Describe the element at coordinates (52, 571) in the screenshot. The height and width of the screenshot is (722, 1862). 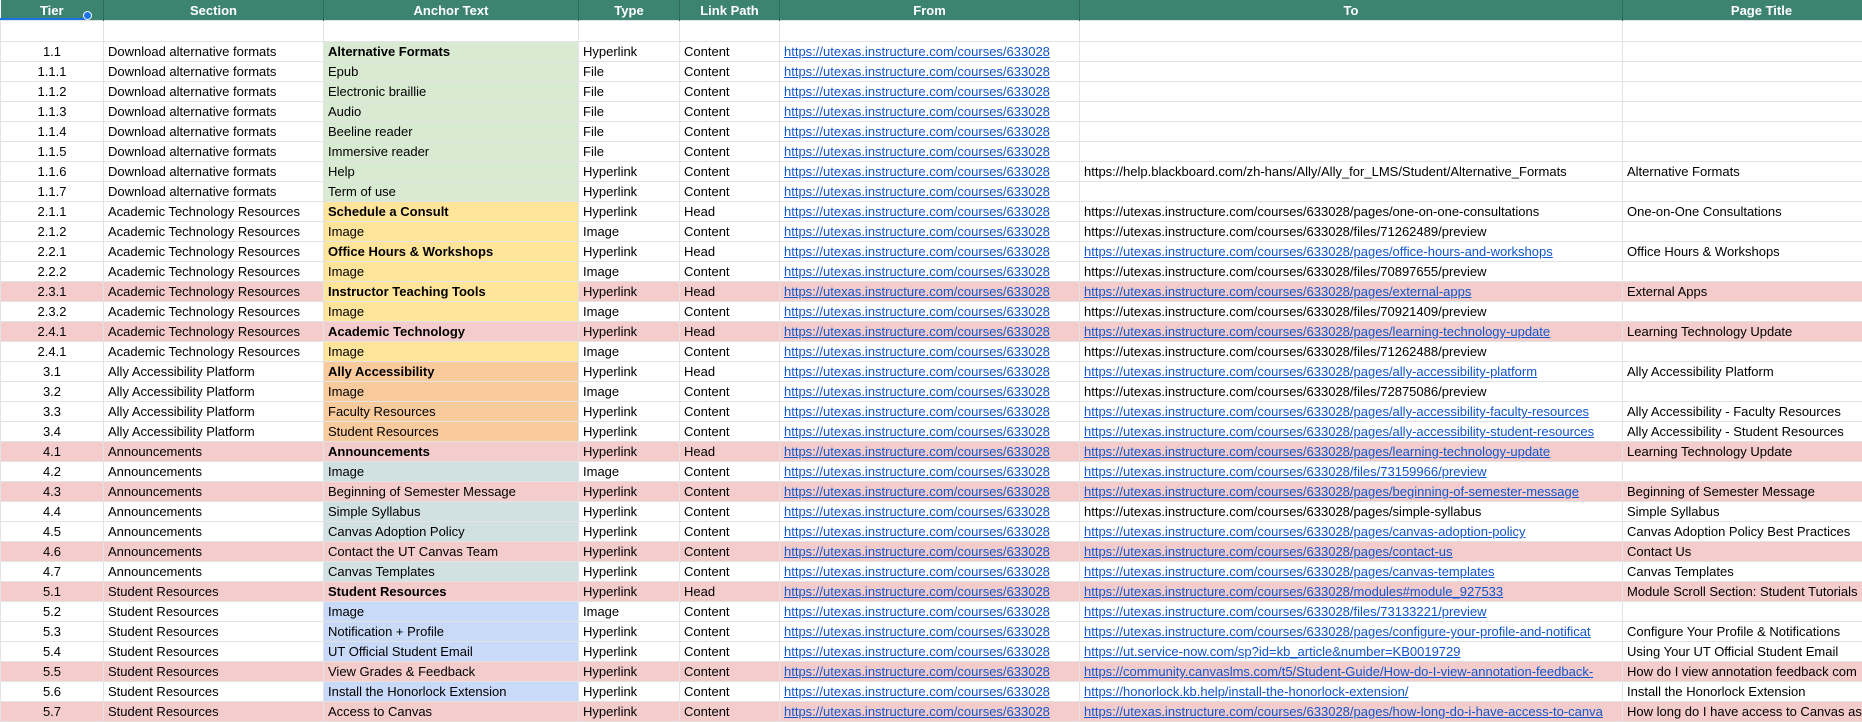
I see `tier-cell: 4.7` at that location.